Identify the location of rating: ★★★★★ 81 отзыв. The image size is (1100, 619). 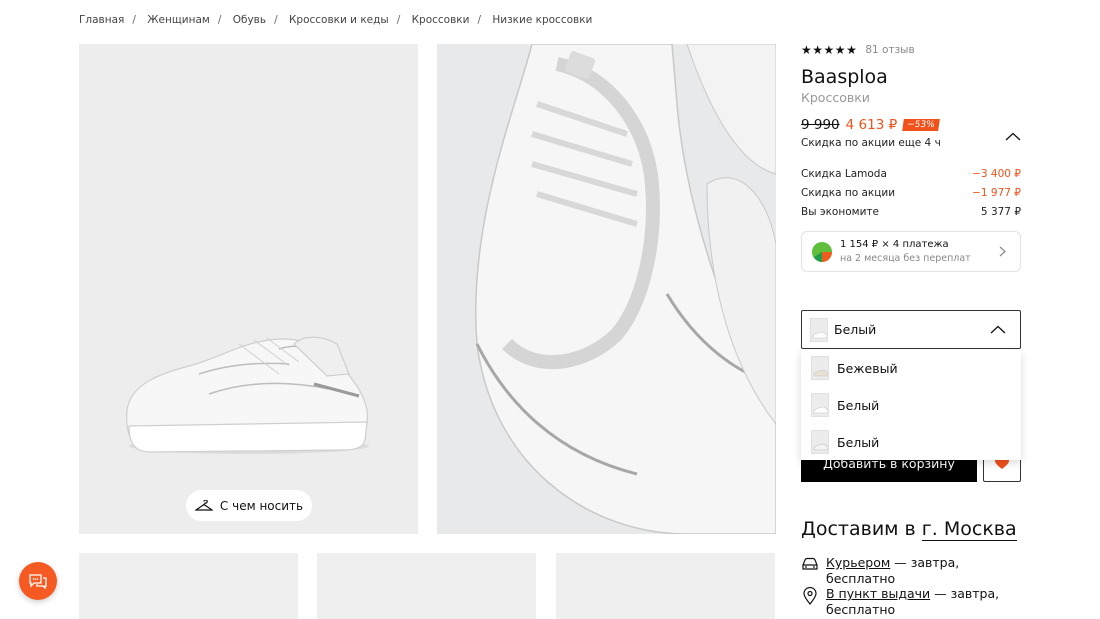
(858, 50).